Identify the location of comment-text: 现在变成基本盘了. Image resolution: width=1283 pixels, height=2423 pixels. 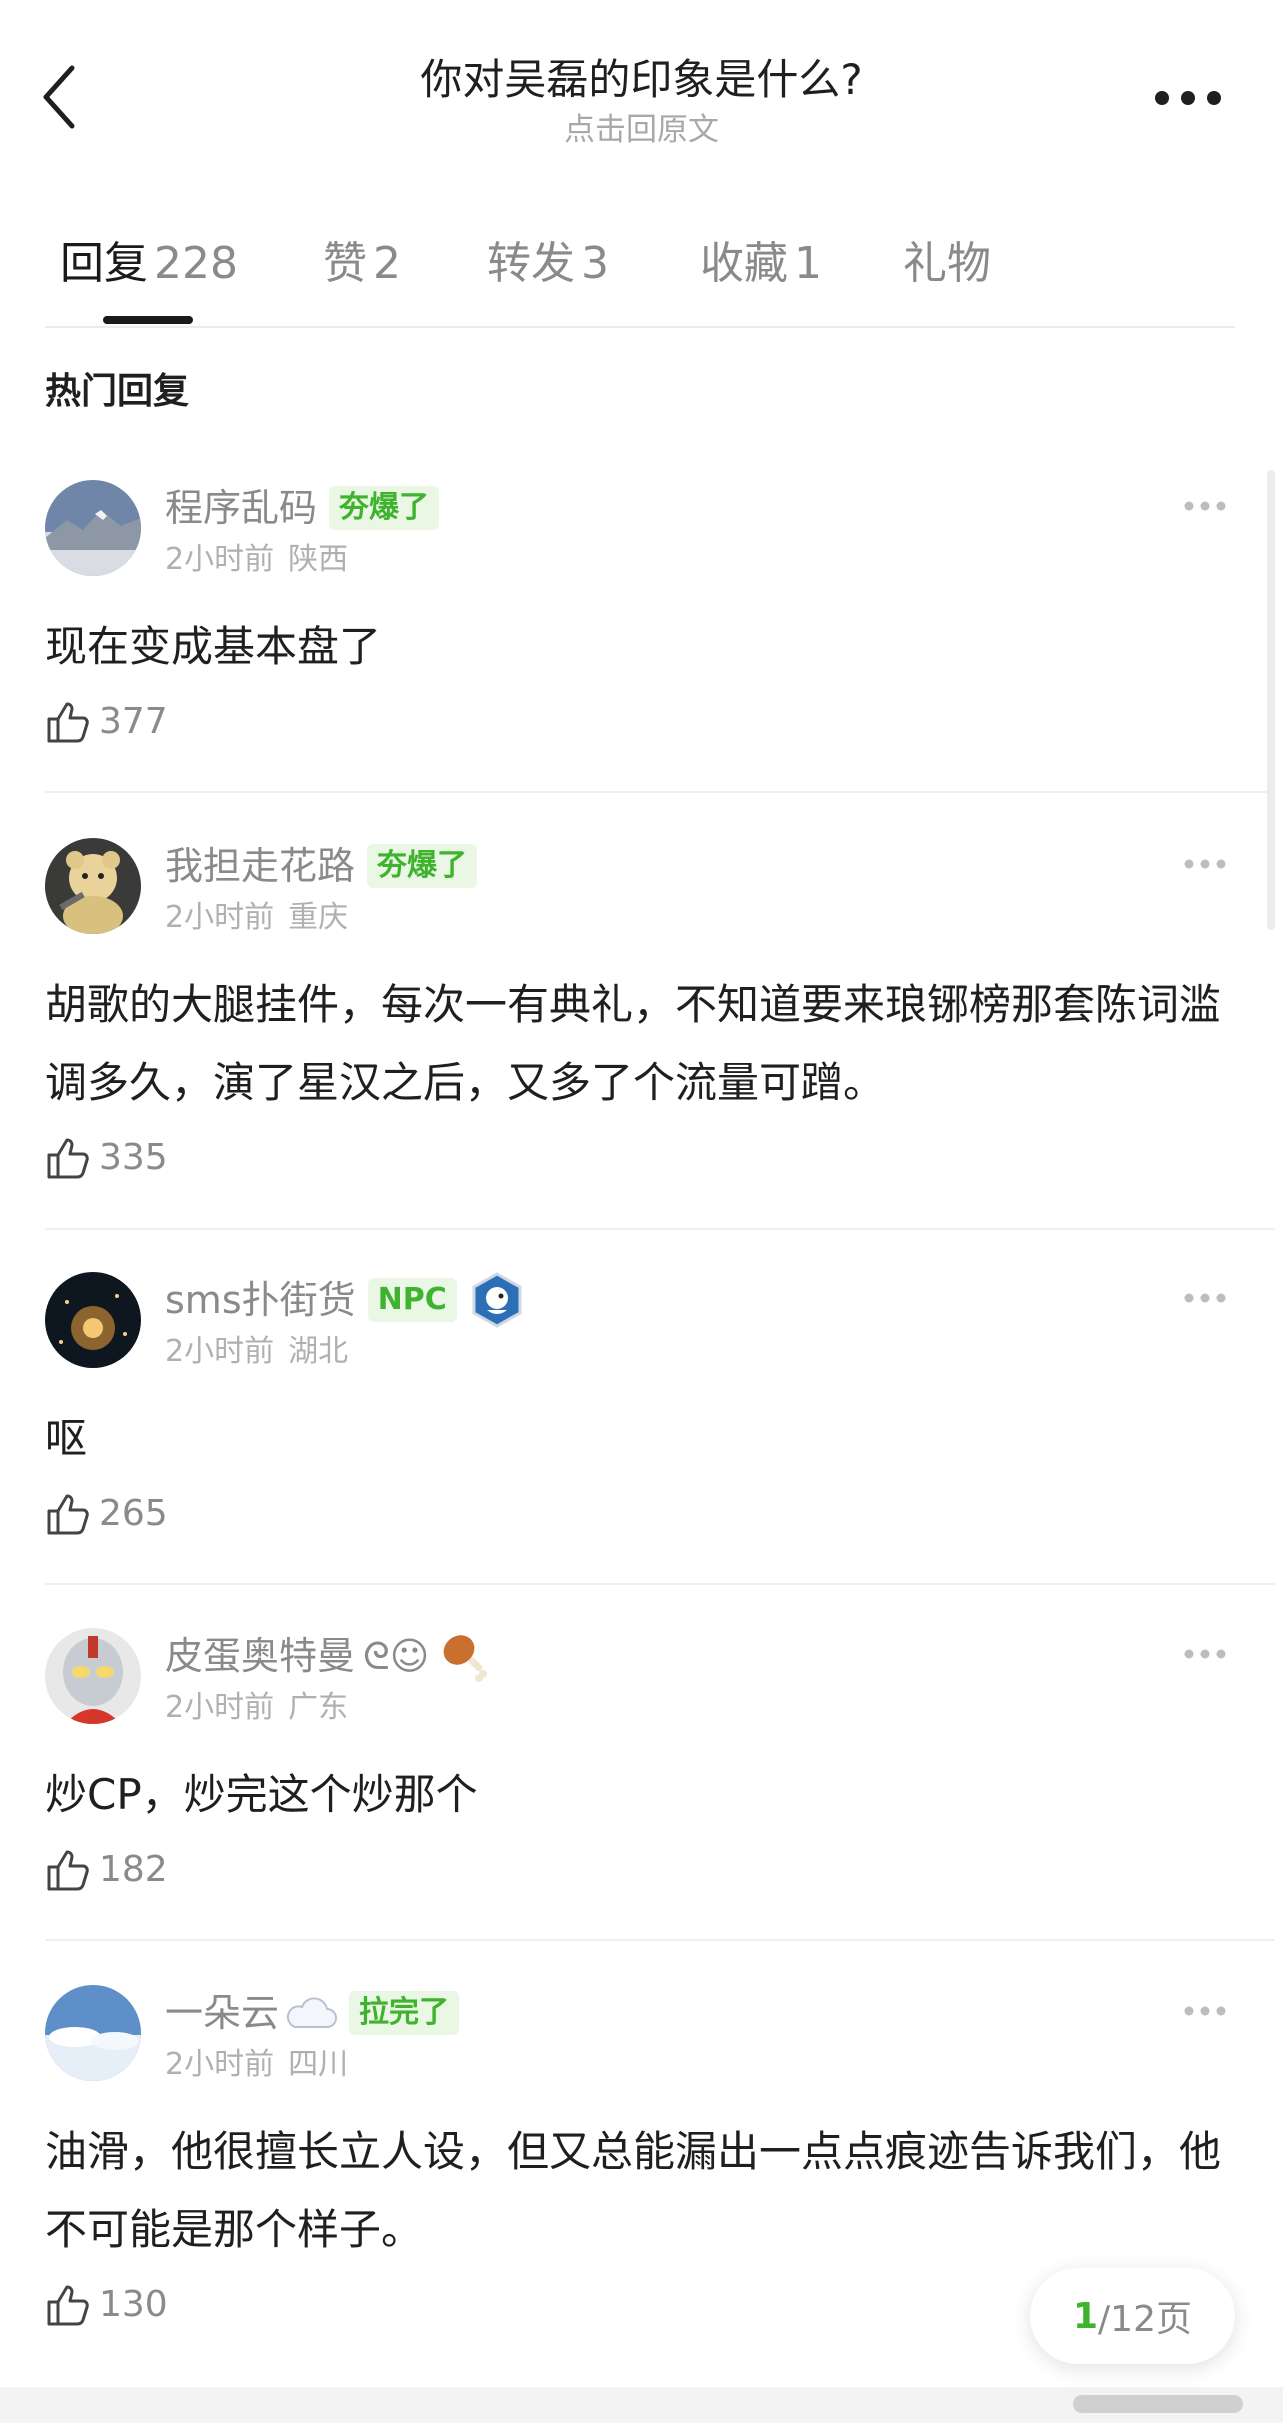
(213, 646).